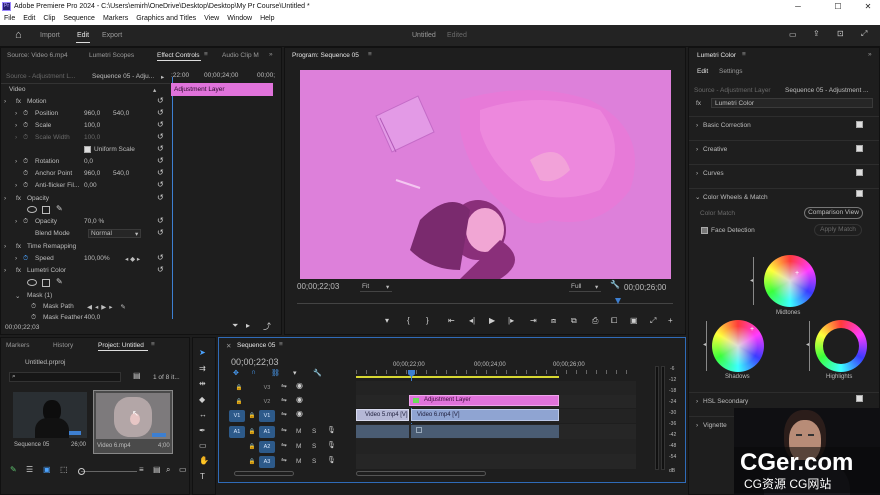  Describe the element at coordinates (614, 321) in the screenshot. I see `comparison-icon: ⧠` at that location.